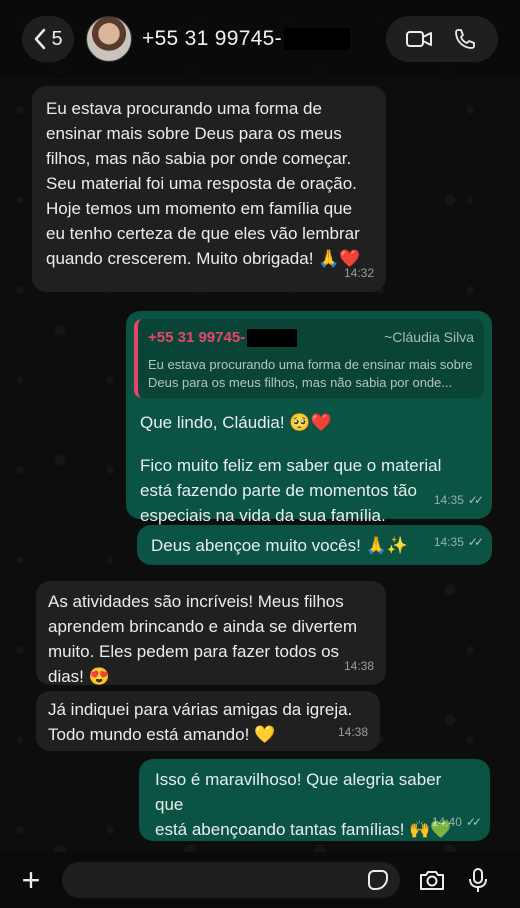 Image resolution: width=520 pixels, height=908 pixels. Describe the element at coordinates (378, 880) in the screenshot. I see `sticker-icon` at that location.